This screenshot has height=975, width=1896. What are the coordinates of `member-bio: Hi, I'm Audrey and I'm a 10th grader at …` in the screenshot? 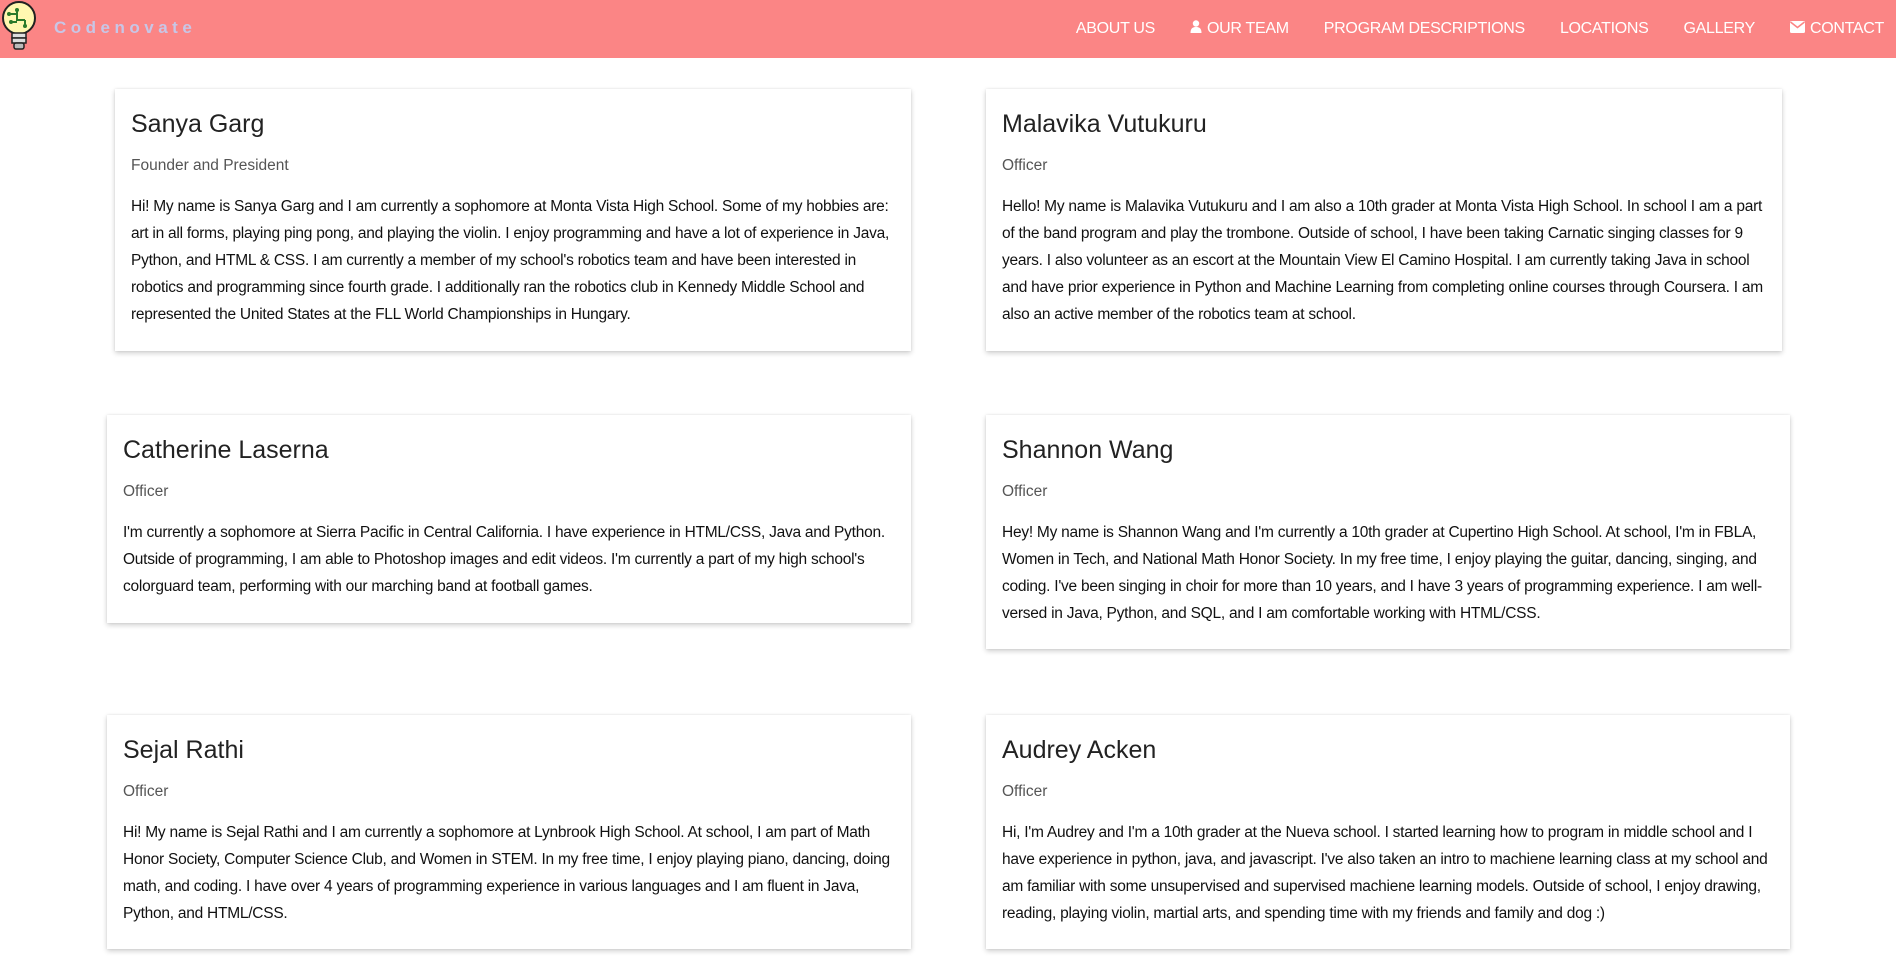 It's located at (1385, 873).